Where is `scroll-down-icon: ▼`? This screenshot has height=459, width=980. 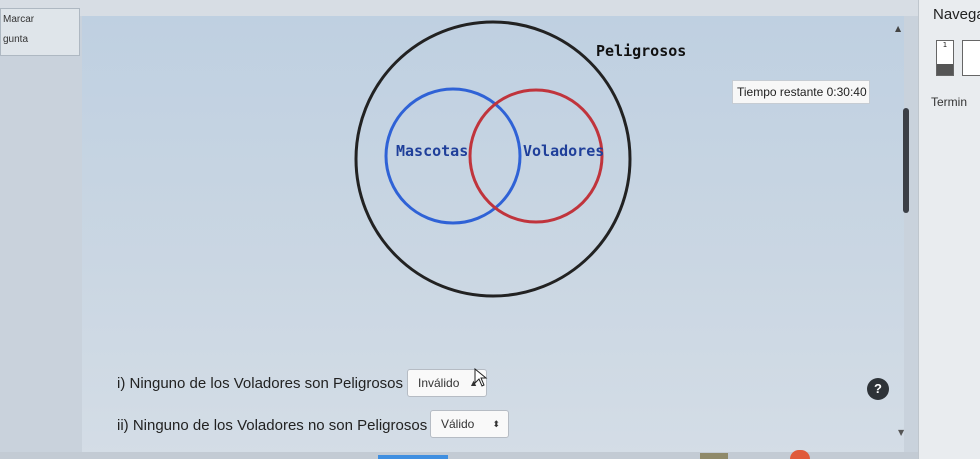 scroll-down-icon: ▼ is located at coordinates (901, 432).